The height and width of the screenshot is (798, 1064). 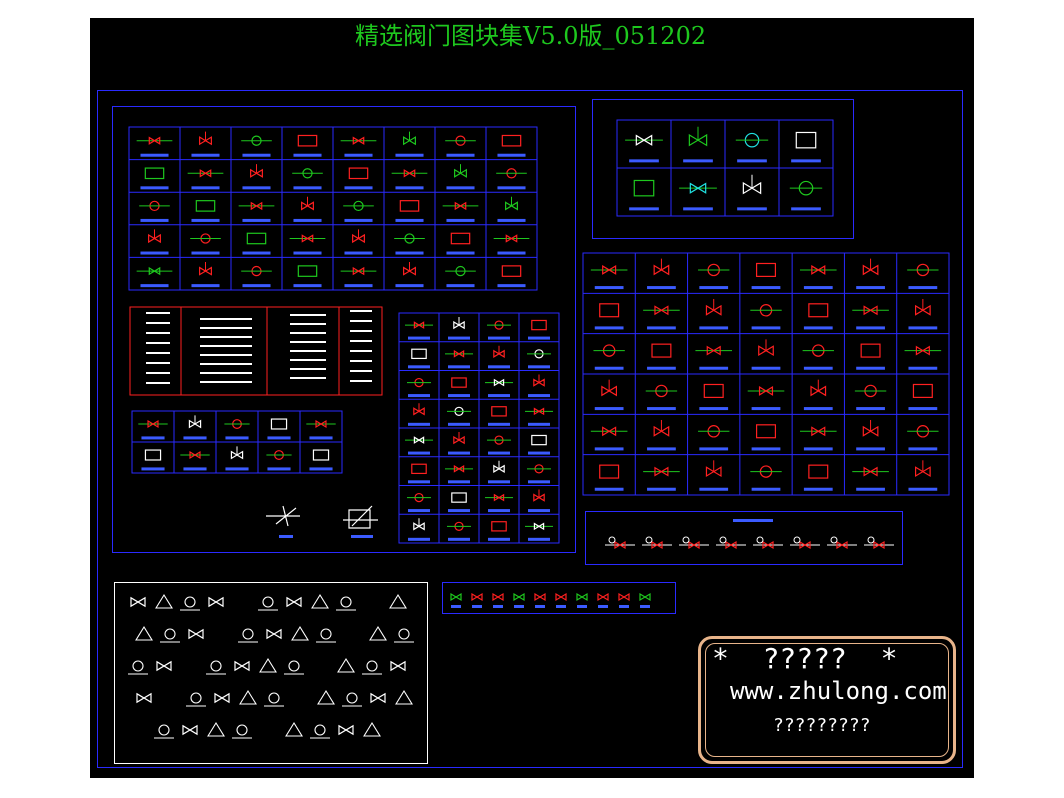 I want to click on spec-list-border, so click(x=256, y=351).